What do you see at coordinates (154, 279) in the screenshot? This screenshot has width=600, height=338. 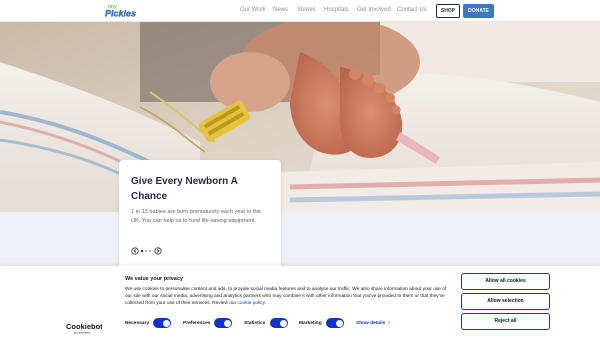 I see `cookie-title: We value your privacy` at bounding box center [154, 279].